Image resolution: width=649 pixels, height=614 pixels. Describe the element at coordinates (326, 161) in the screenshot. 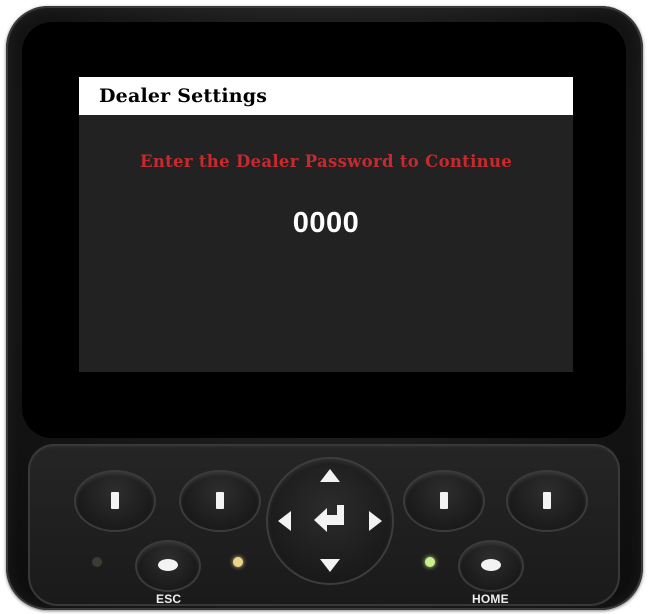

I see `password-prompt: Enter the Dealer Password to Continue` at that location.